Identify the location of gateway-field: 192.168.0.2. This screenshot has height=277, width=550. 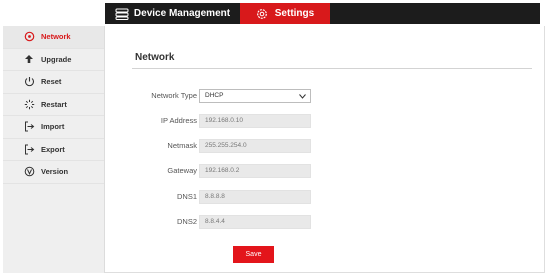
(255, 171).